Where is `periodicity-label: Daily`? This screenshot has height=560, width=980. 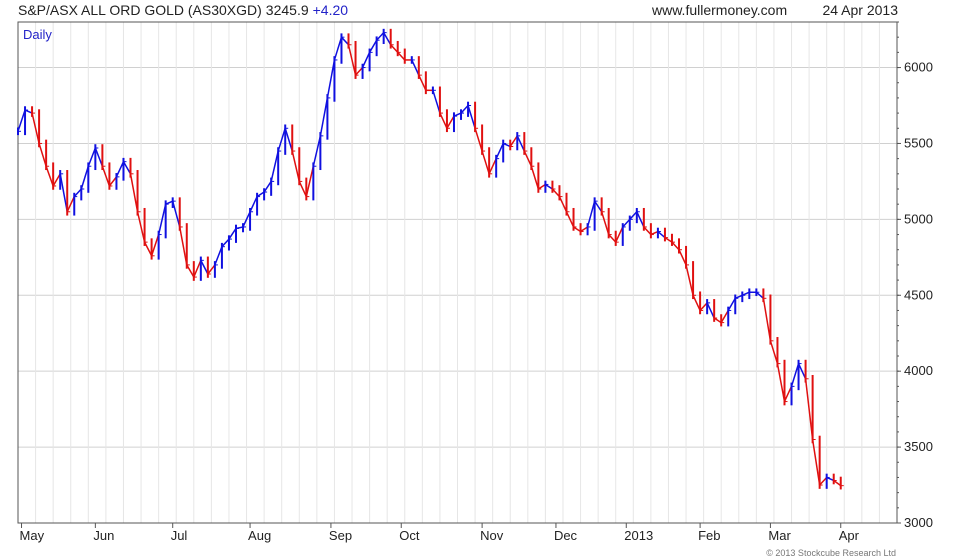
periodicity-label: Daily is located at coordinates (37, 34).